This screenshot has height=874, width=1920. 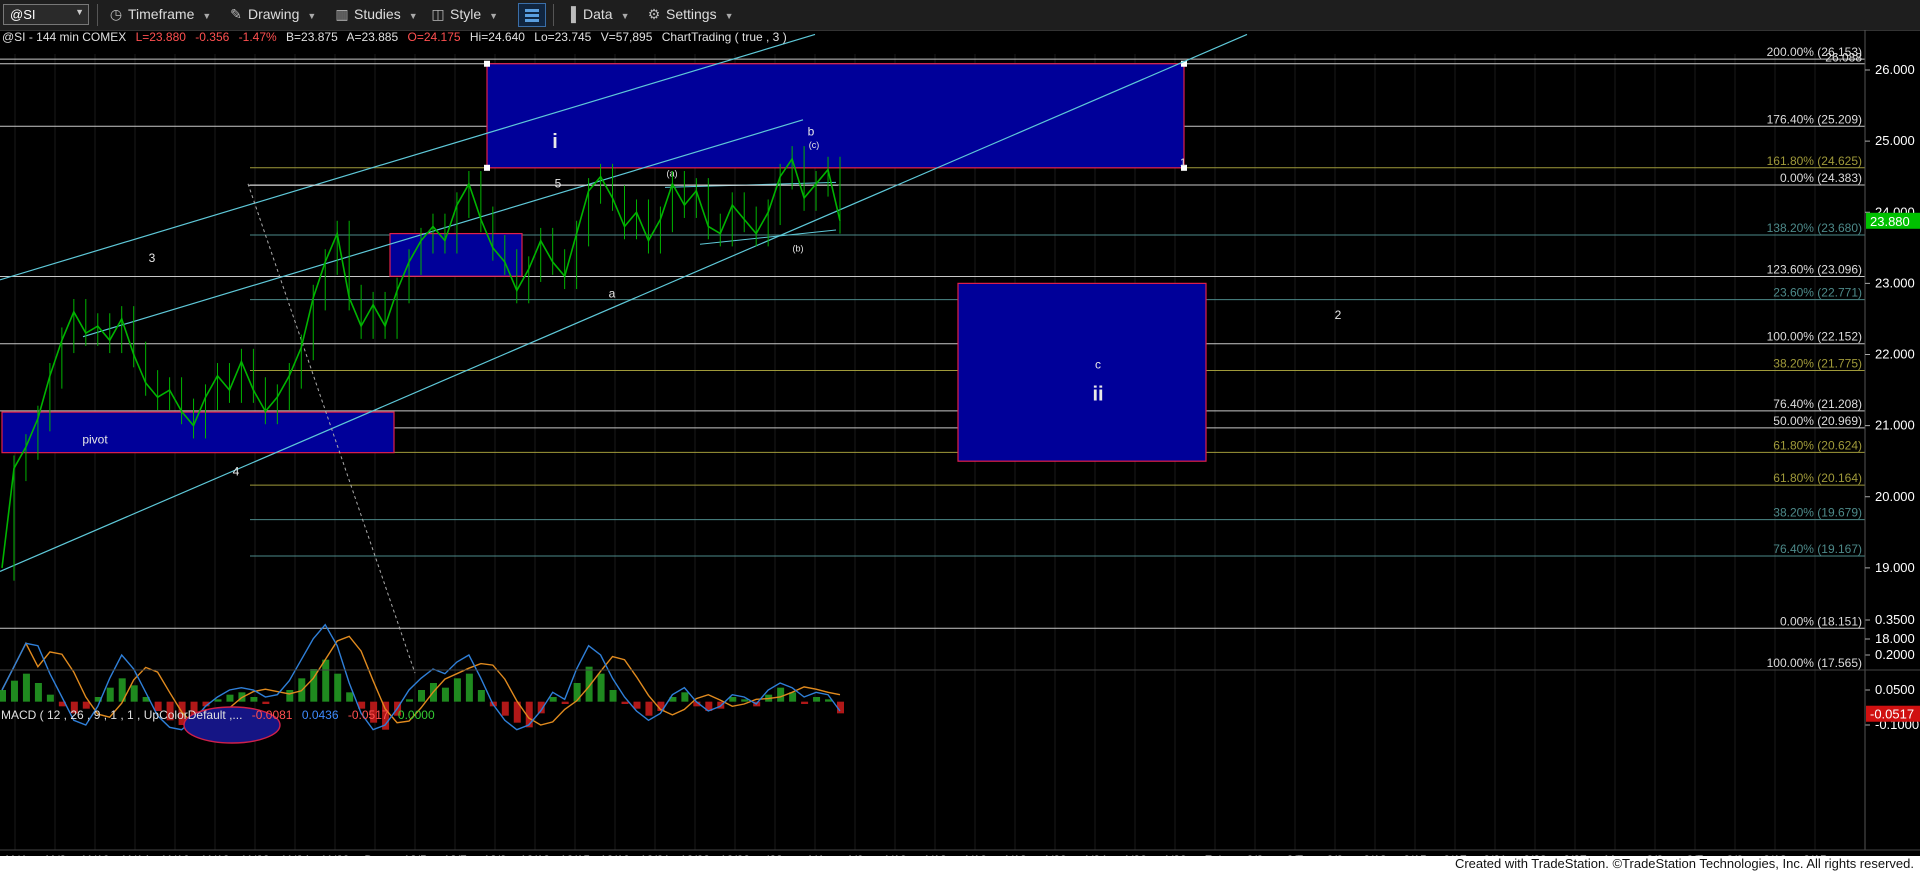 I want to click on fib-level-label: 161.80% (24.625), so click(x=1814, y=161).